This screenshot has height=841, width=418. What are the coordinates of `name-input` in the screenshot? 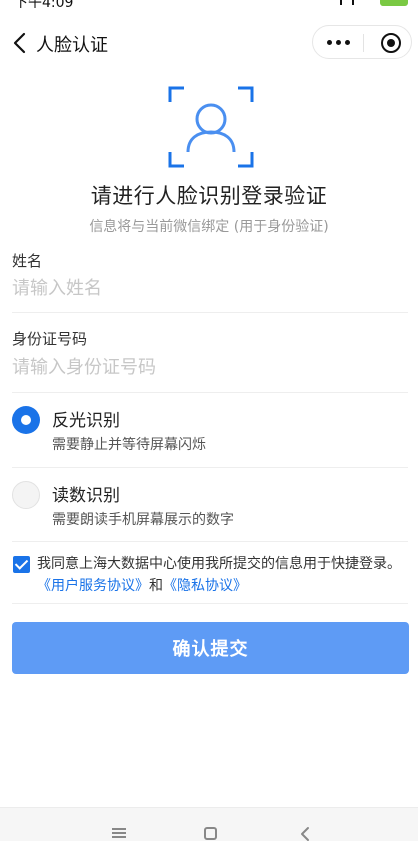 It's located at (210, 288).